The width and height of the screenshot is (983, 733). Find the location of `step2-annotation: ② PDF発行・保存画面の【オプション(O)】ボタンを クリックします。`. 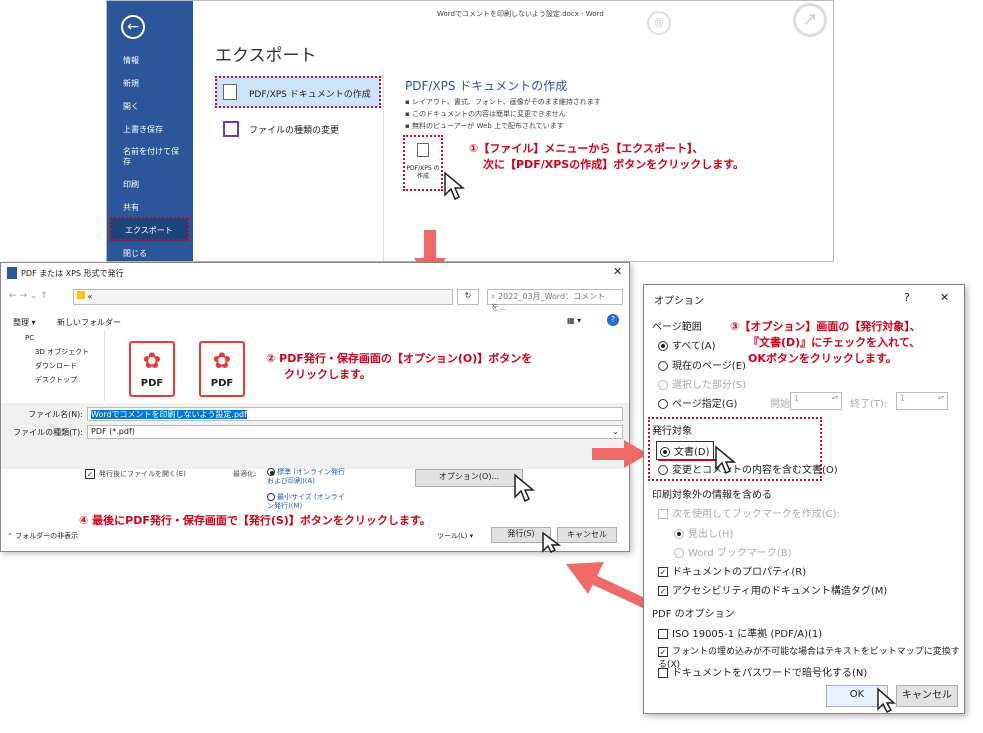

step2-annotation: ② PDF発行・保存画面の【オプション(O)】ボタンを クリックします。 is located at coordinates (399, 366).